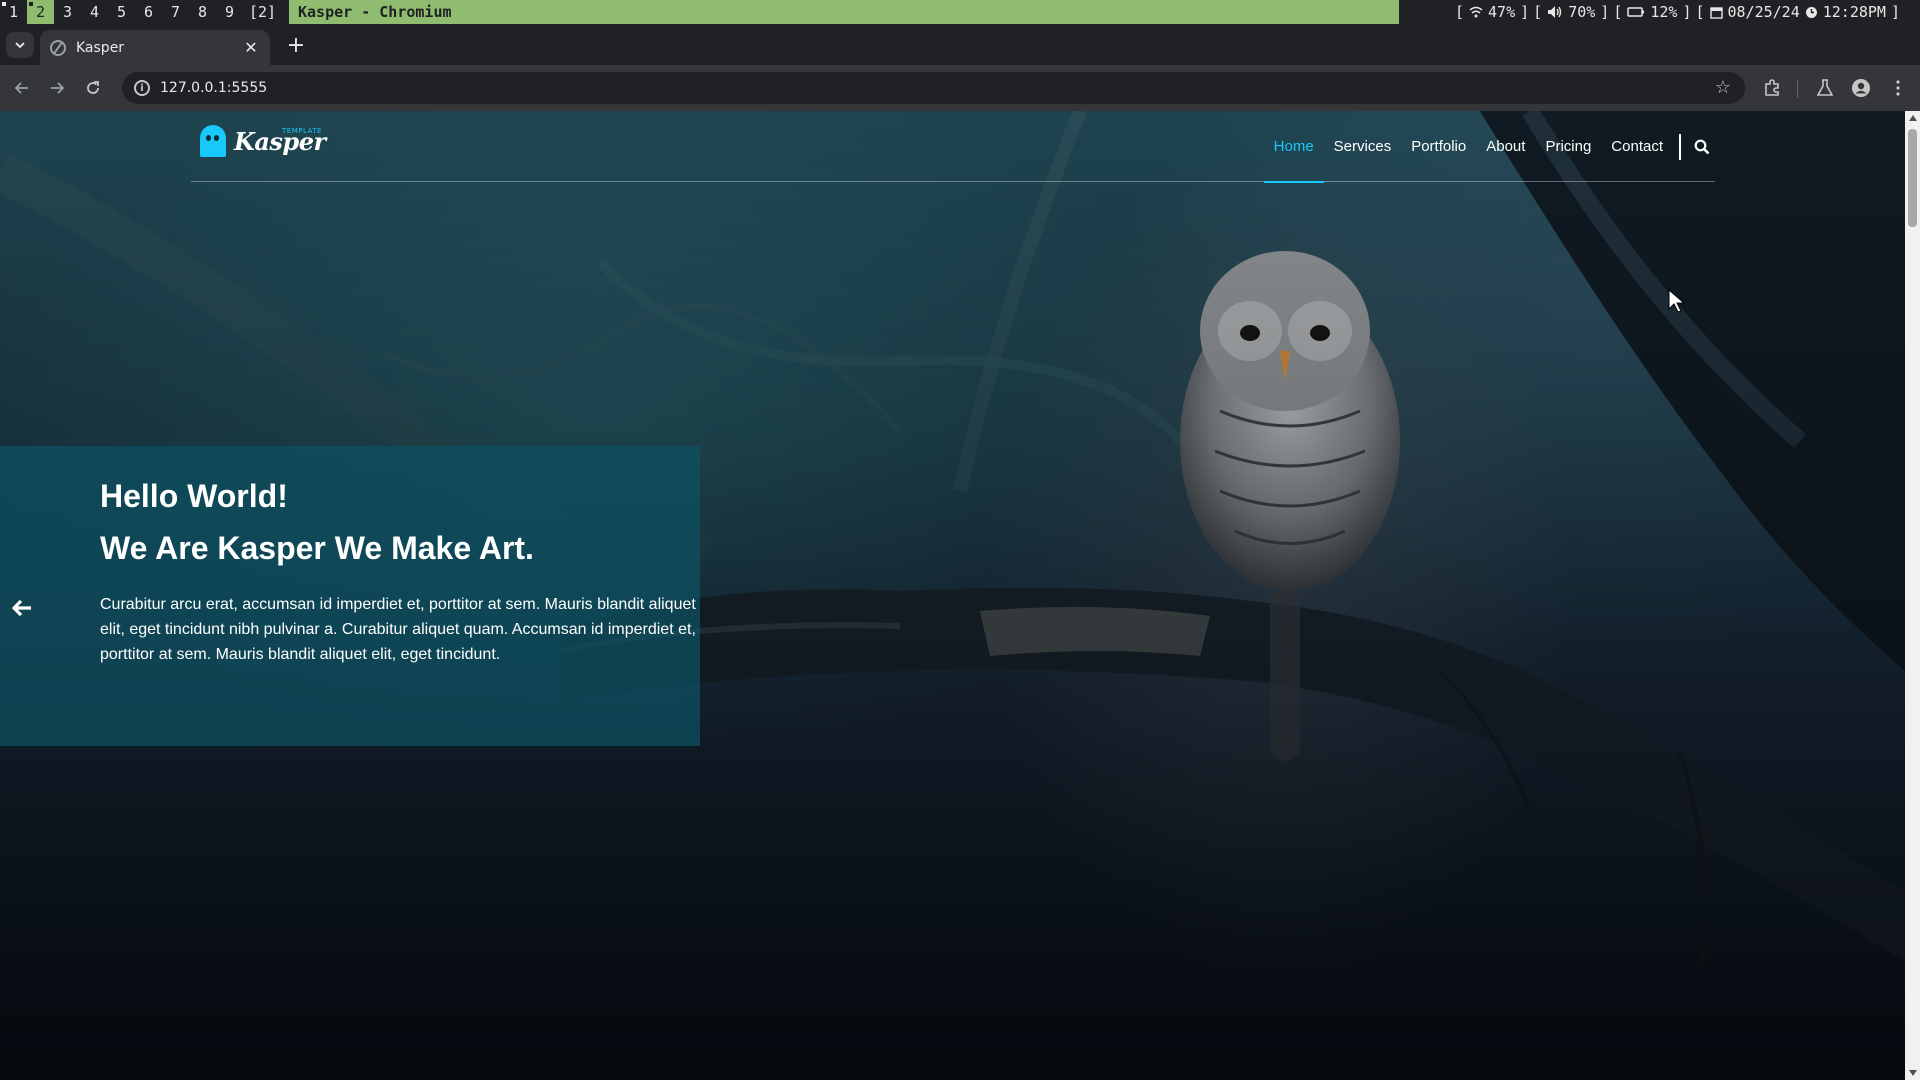 This screenshot has width=1920, height=1080. I want to click on chevron-down-icon, so click(20, 45).